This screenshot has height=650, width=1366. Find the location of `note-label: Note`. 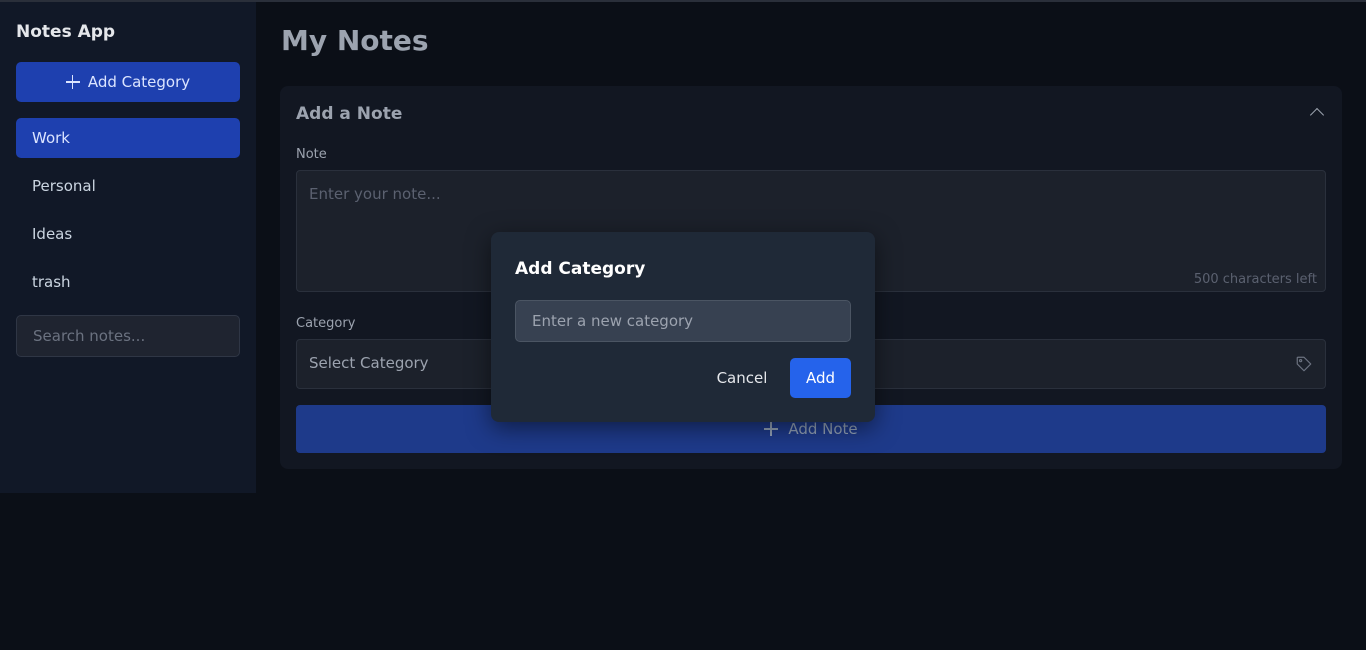

note-label: Note is located at coordinates (311, 154).